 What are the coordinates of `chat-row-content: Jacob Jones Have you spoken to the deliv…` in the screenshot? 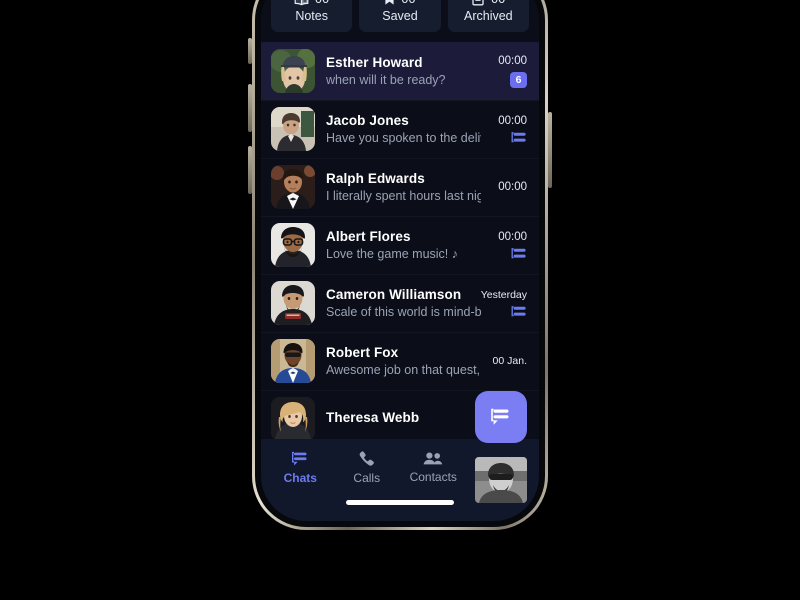 It's located at (398, 129).